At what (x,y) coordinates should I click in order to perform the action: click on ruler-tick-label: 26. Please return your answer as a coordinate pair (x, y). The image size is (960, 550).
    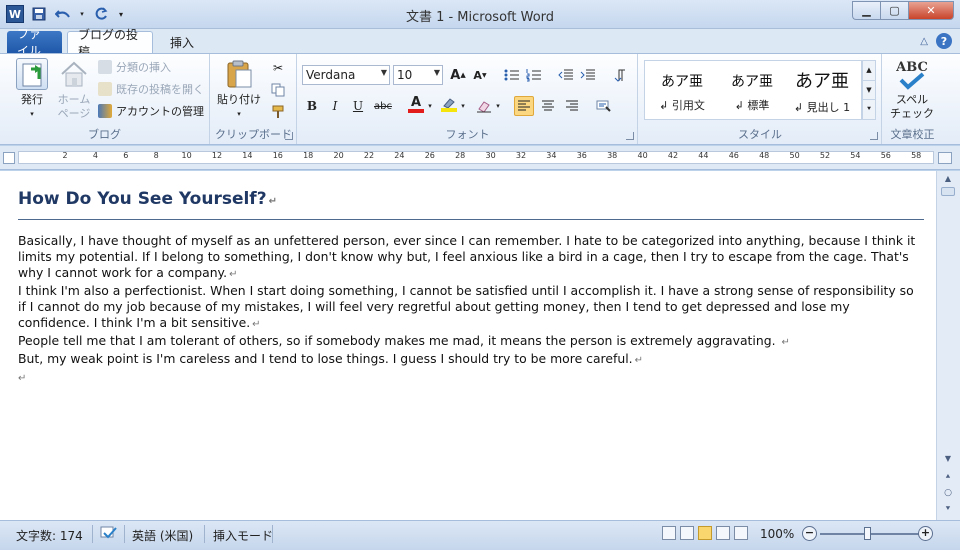
    Looking at the image, I should click on (429, 155).